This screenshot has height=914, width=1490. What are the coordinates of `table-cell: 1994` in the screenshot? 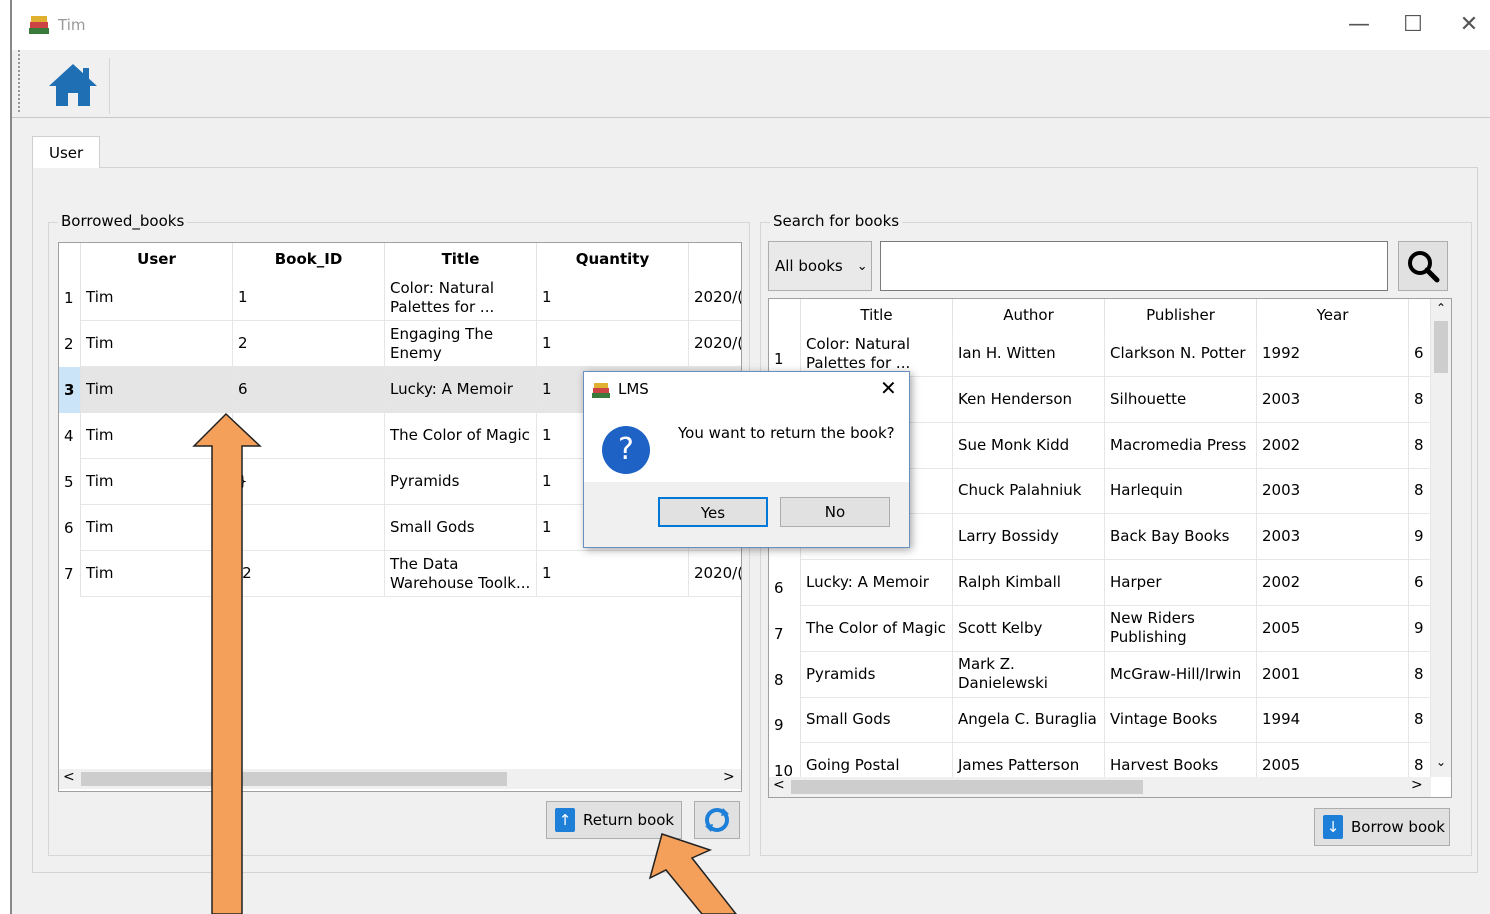 It's located at (1333, 720).